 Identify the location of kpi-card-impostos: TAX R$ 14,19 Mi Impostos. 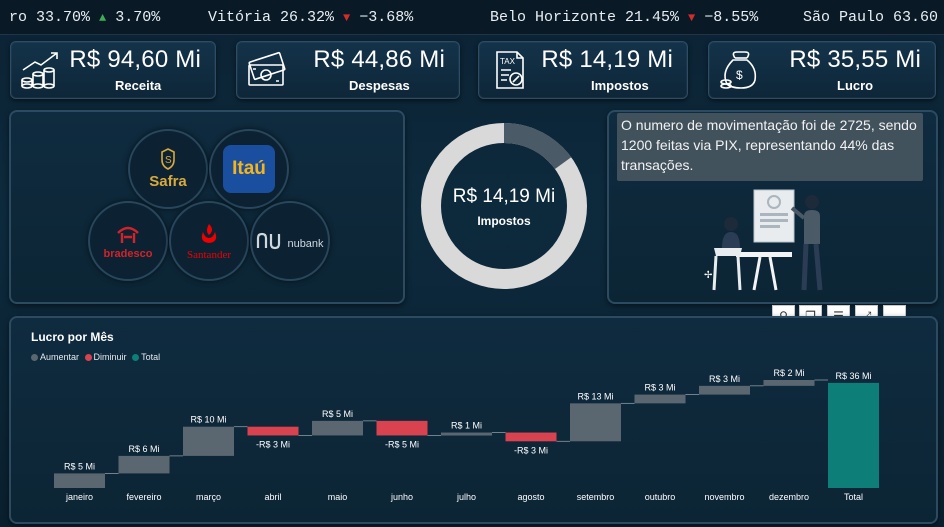
(583, 70).